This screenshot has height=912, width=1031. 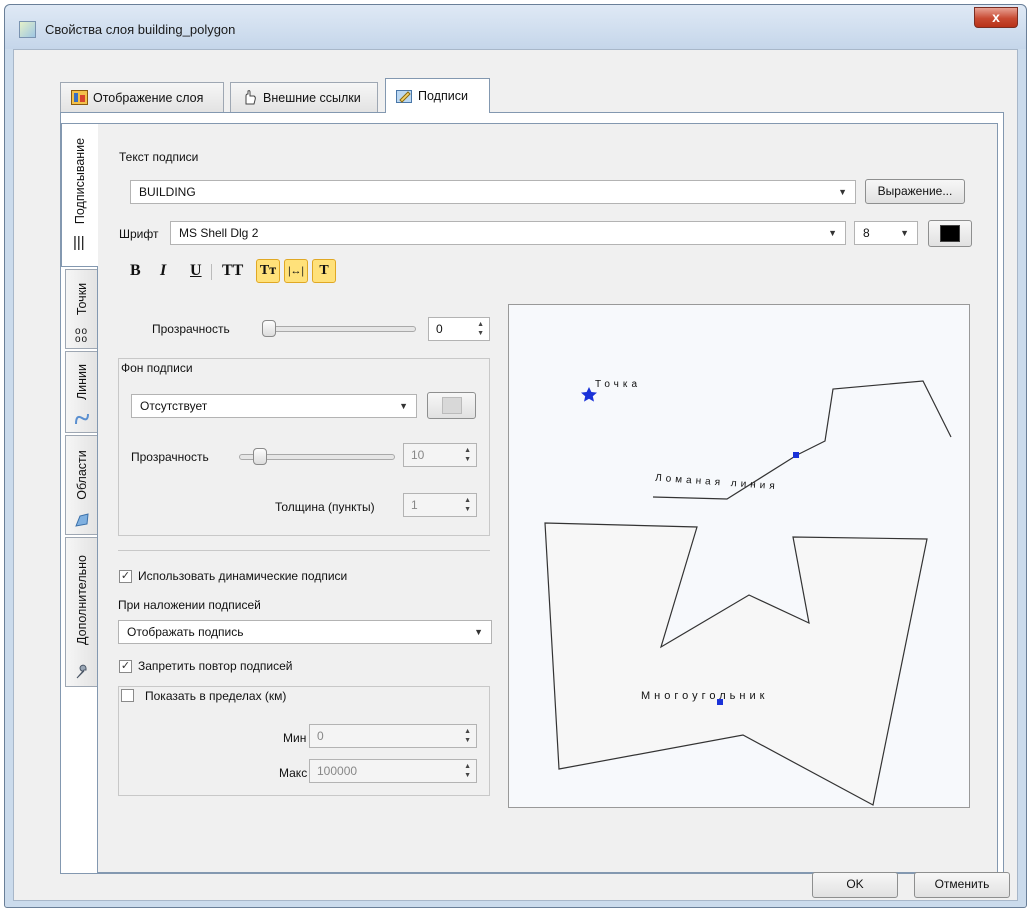 What do you see at coordinates (79, 97) in the screenshot?
I see `layer-display-icon` at bounding box center [79, 97].